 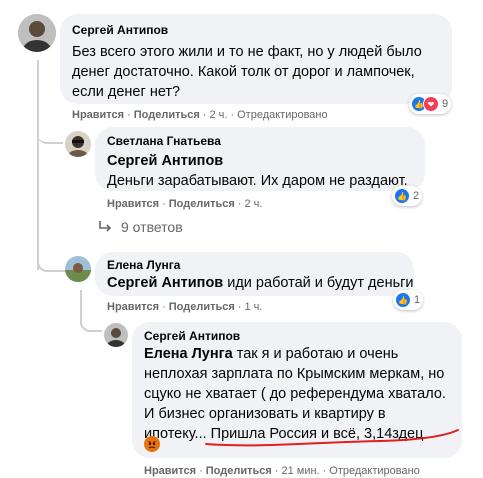 What do you see at coordinates (188, 354) in the screenshot?
I see `mention-link: Елена Лунга` at bounding box center [188, 354].